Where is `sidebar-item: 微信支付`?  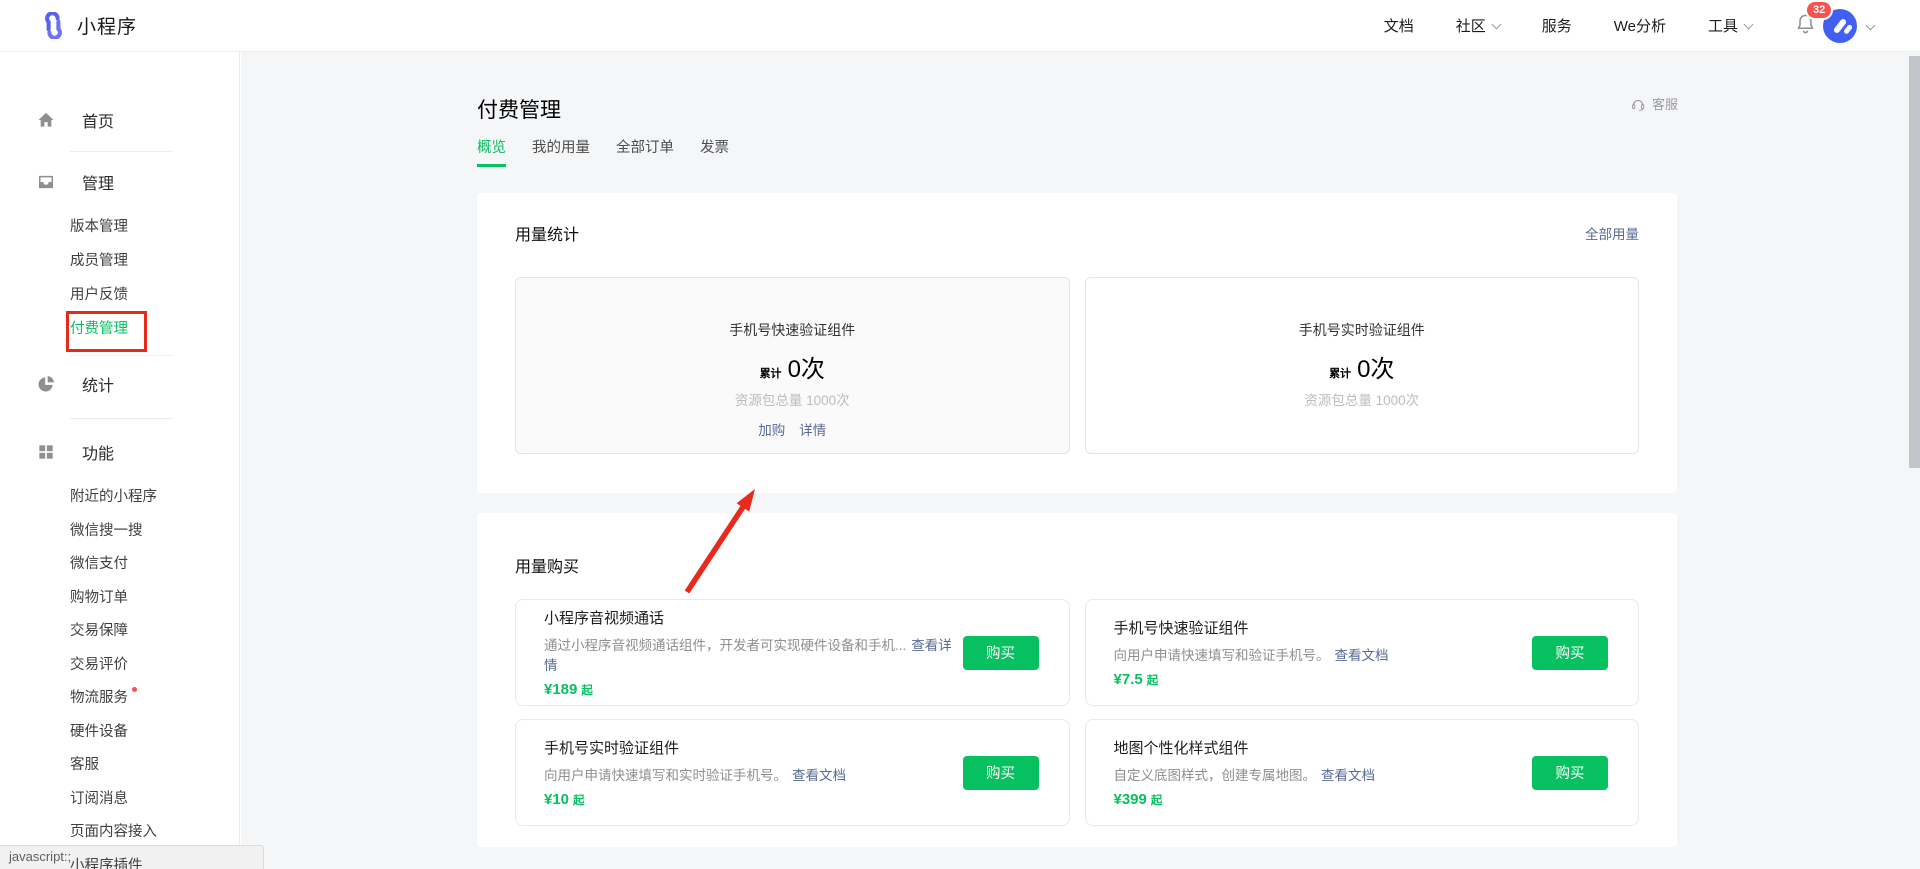
sidebar-item: 微信支付 is located at coordinates (119, 565).